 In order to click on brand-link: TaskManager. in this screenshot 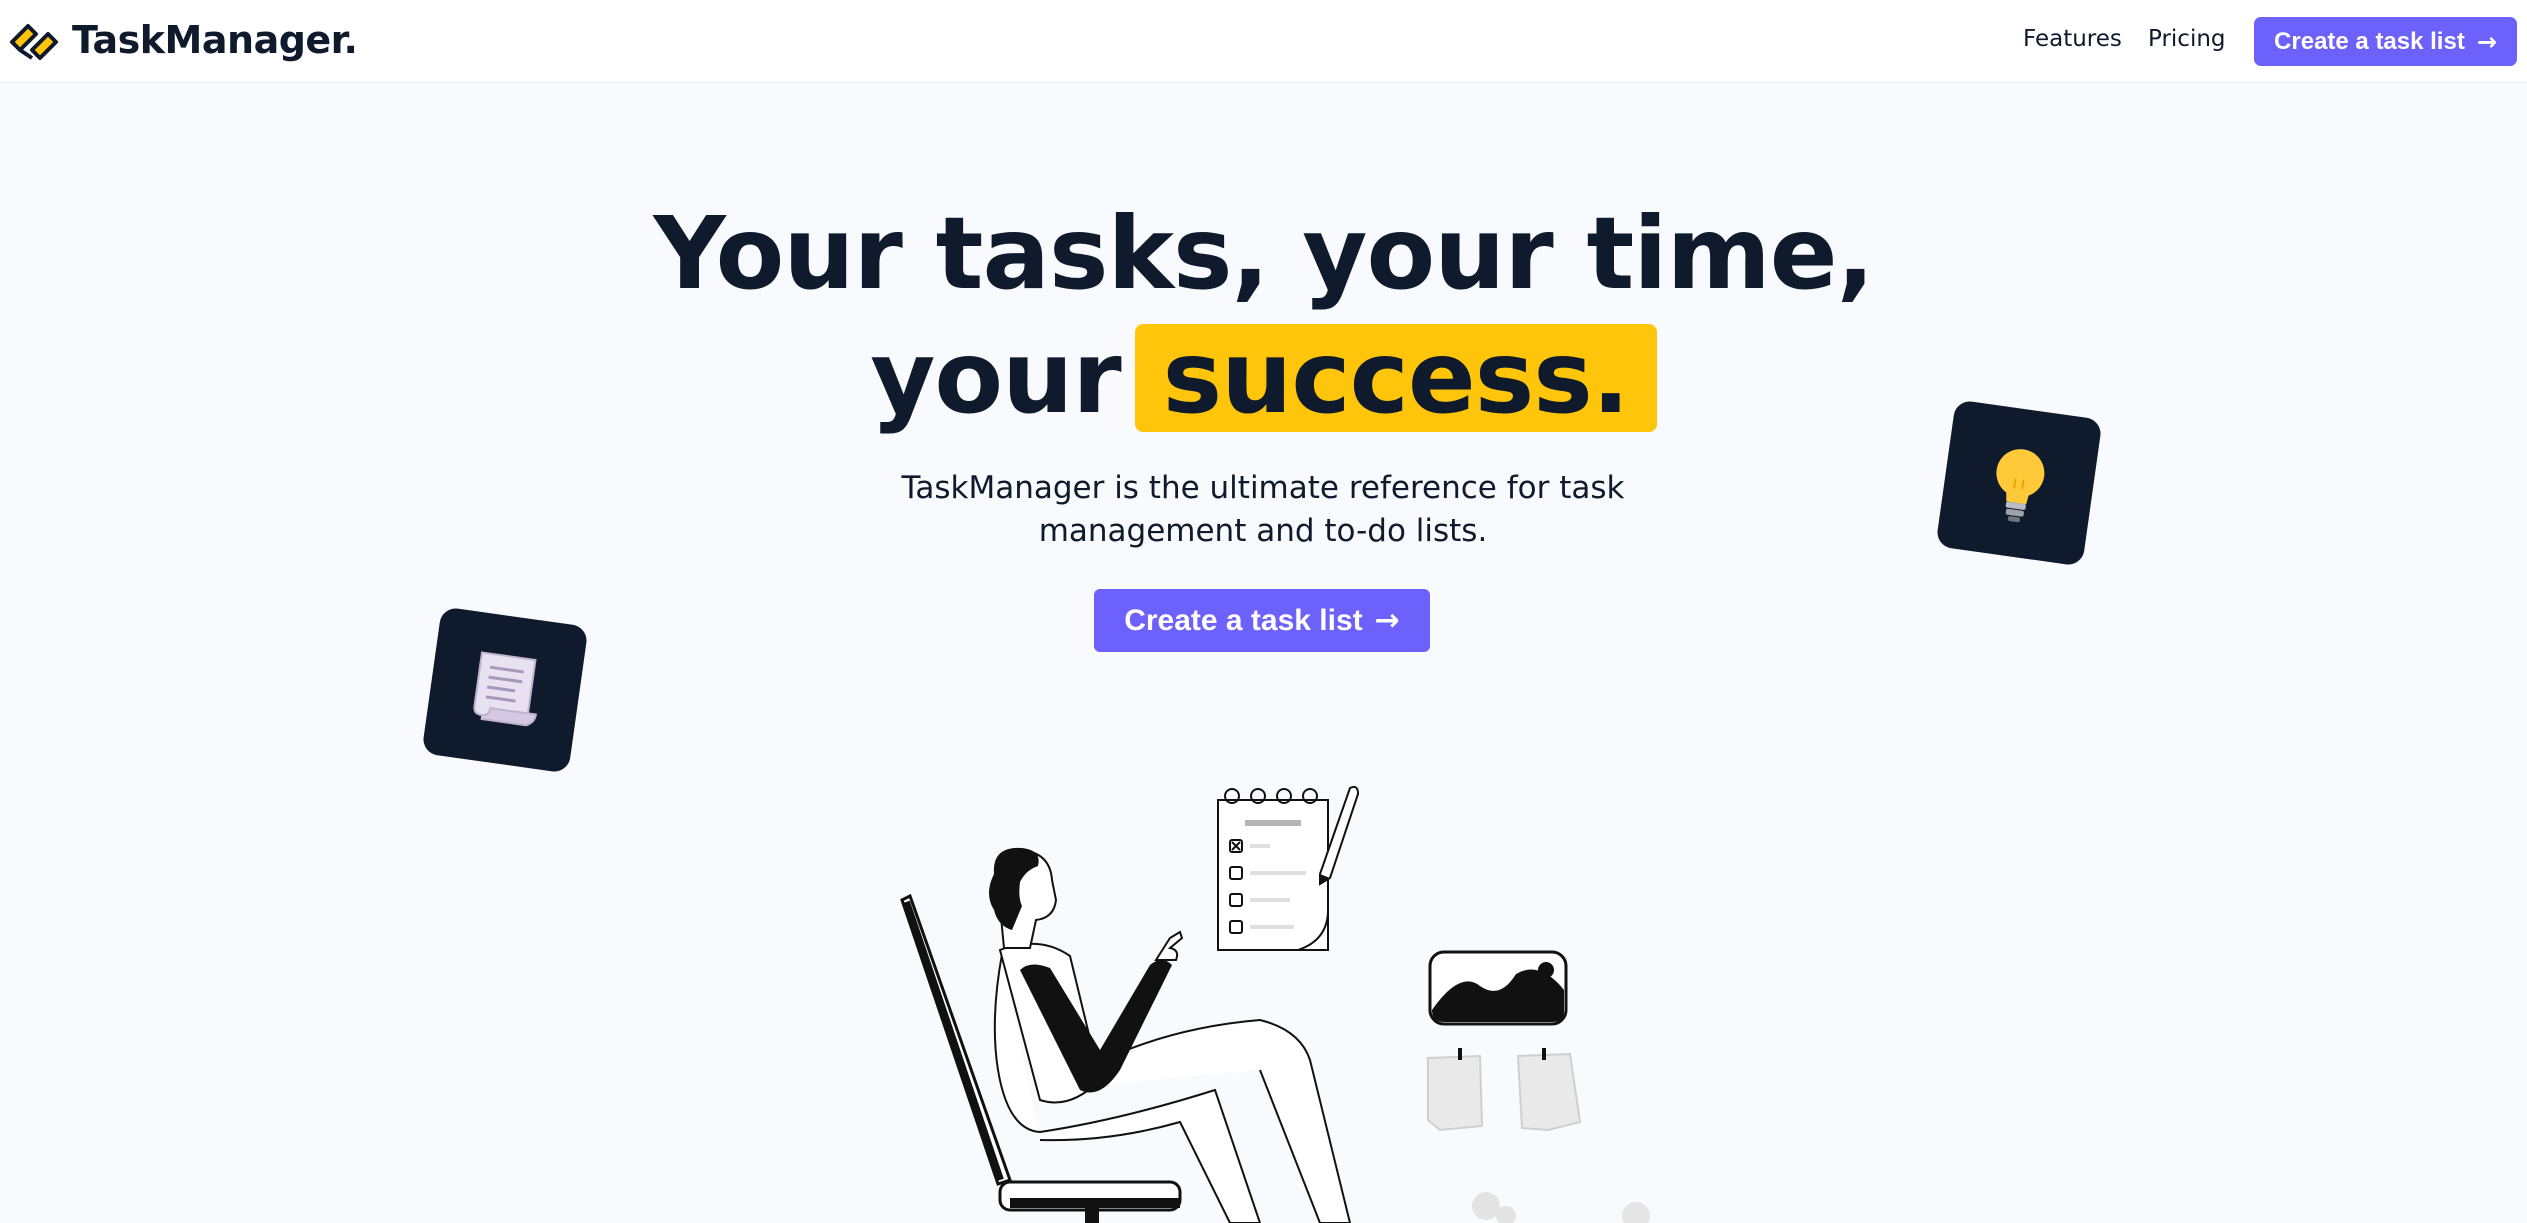, I will do `click(183, 40)`.